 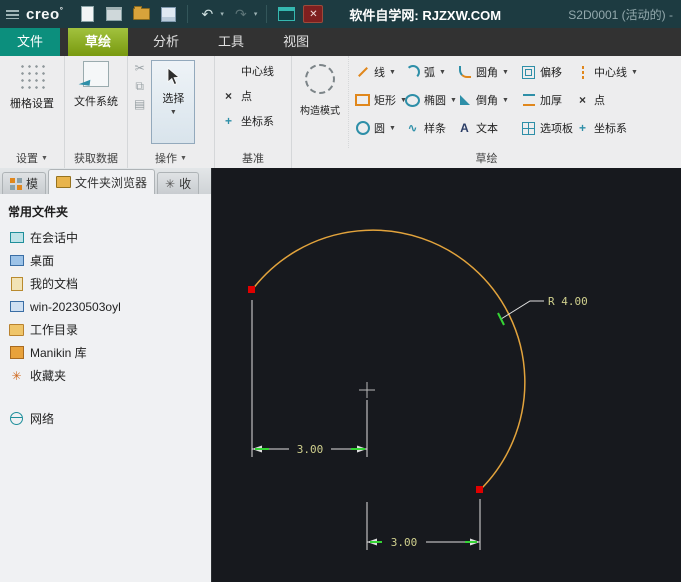 I want to click on tab-view: 视图, so click(x=296, y=42).